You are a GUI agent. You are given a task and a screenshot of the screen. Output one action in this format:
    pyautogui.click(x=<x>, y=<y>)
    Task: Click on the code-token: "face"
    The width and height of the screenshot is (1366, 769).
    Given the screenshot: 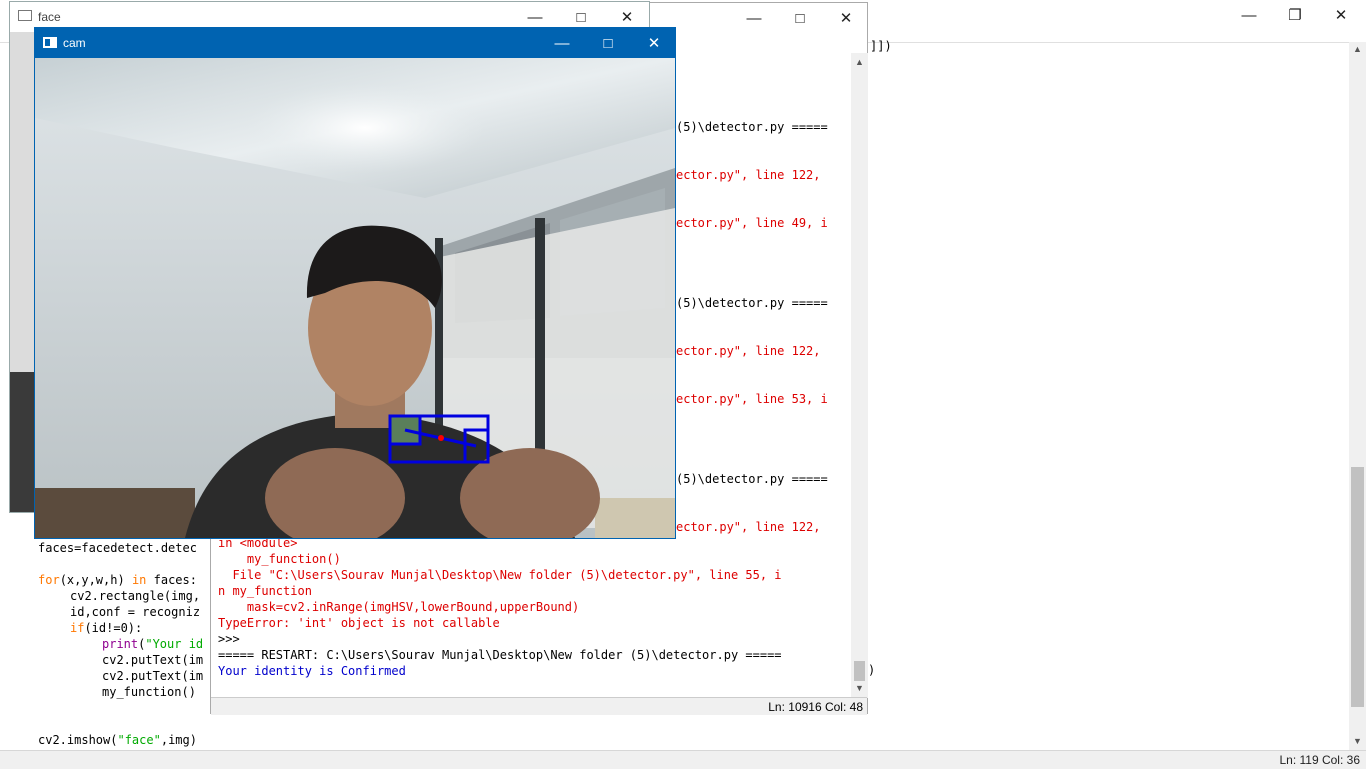 What is the action you would take?
    pyautogui.click(x=139, y=740)
    